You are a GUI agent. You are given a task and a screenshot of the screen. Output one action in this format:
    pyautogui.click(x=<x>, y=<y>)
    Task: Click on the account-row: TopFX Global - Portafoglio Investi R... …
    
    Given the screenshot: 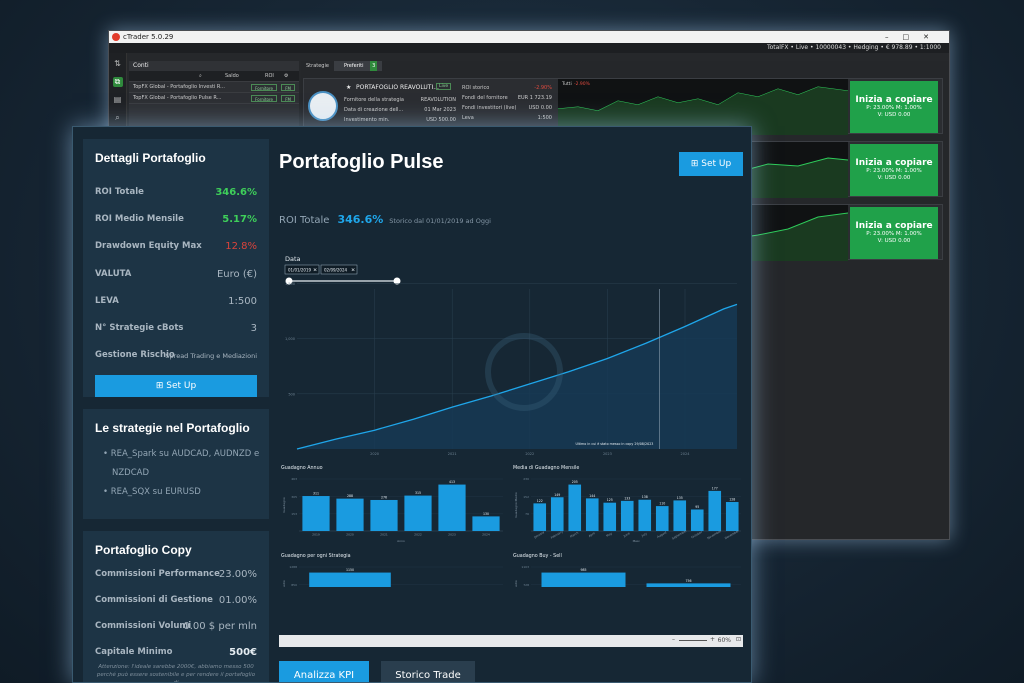 What is the action you would take?
    pyautogui.click(x=214, y=87)
    